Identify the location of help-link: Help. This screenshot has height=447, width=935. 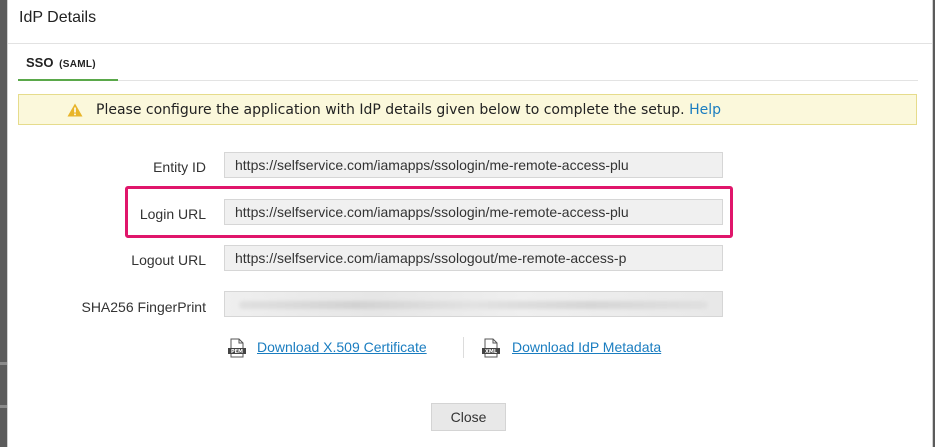
(705, 110).